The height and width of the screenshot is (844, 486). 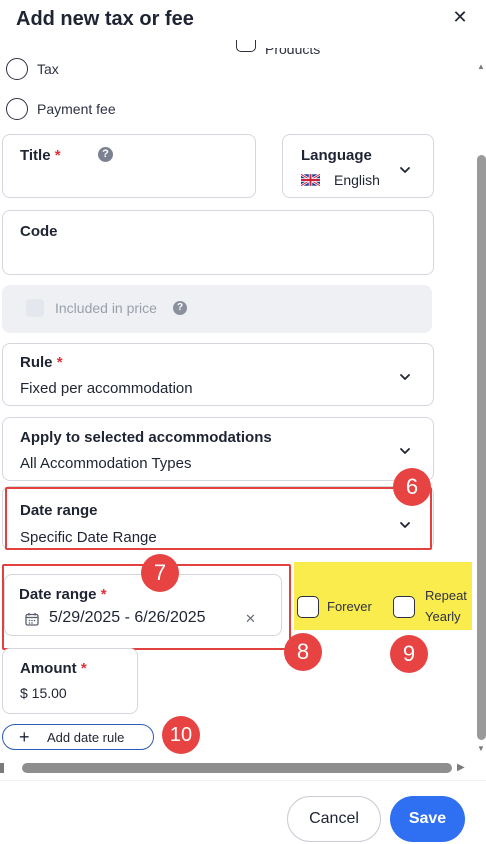 What do you see at coordinates (181, 735) in the screenshot?
I see `annotation-badge-10: 10` at bounding box center [181, 735].